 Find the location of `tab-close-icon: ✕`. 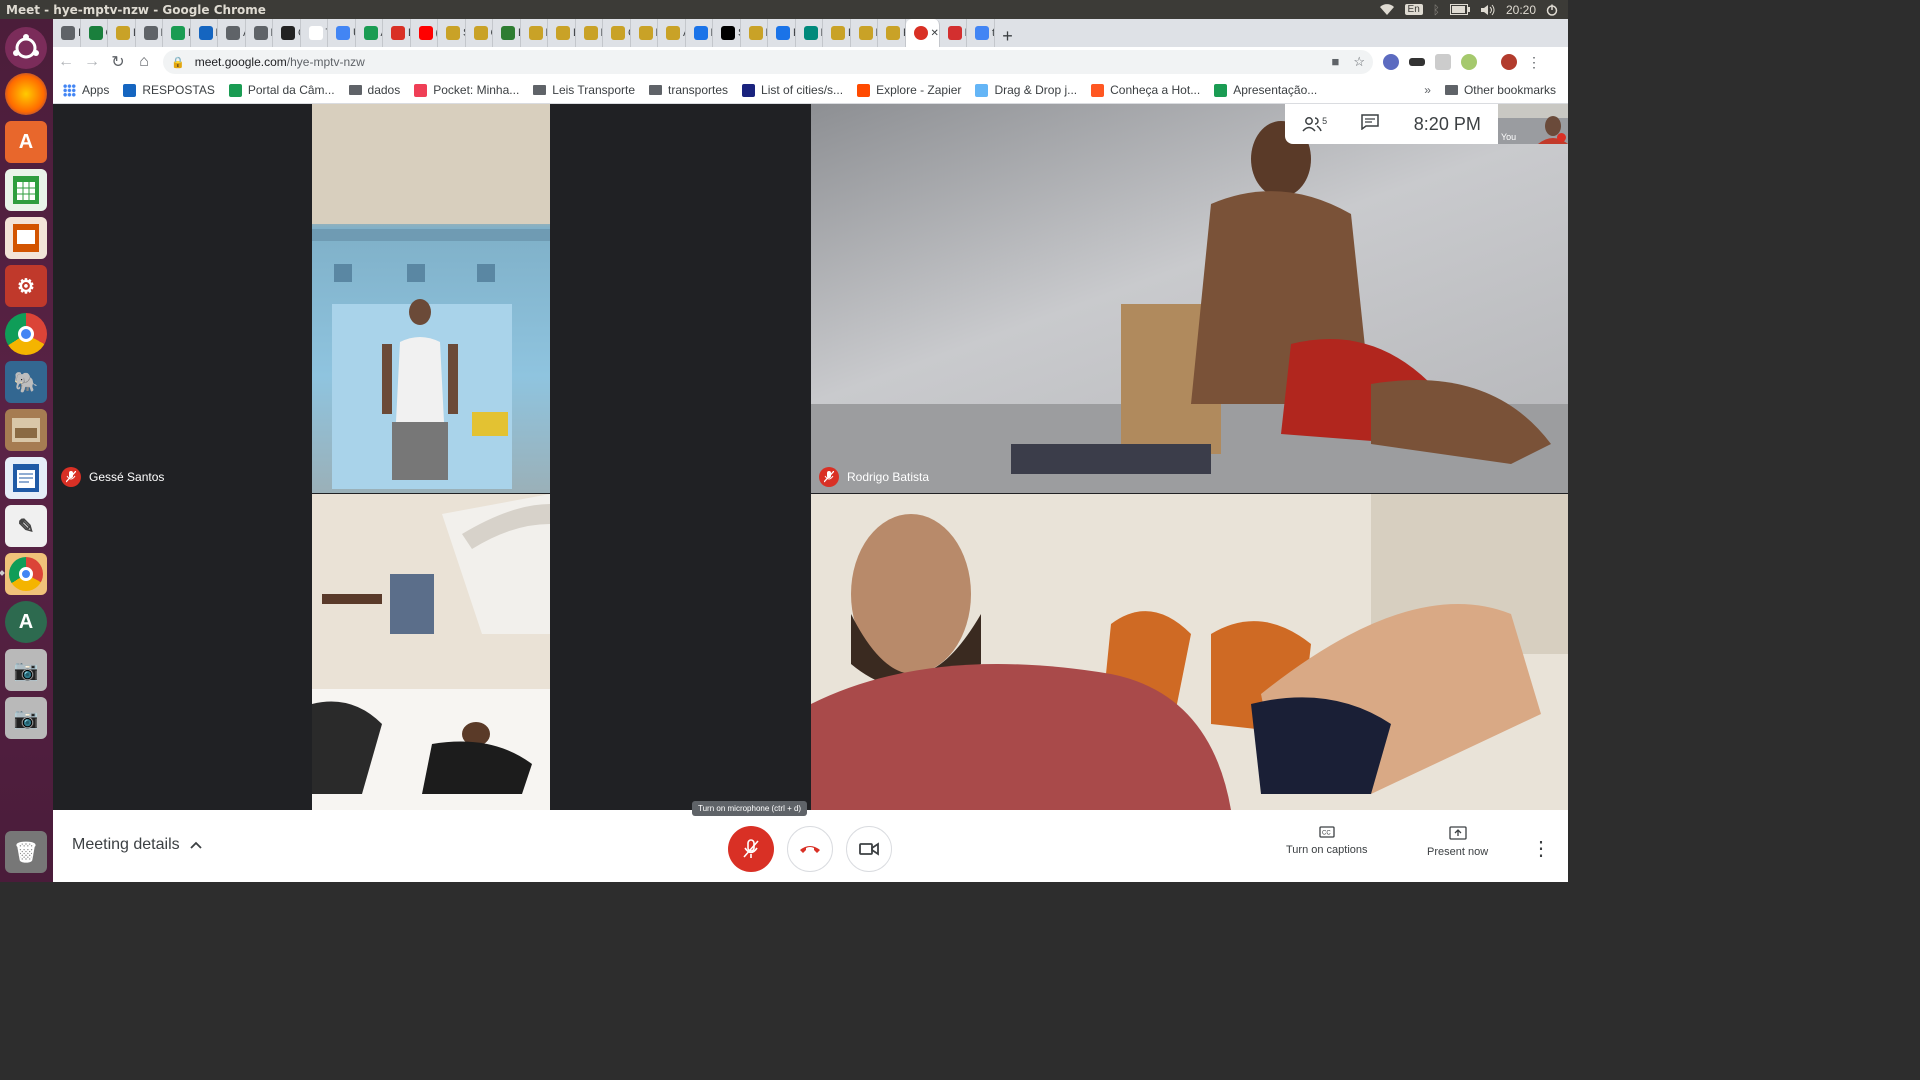

tab-close-icon: ✕ is located at coordinates (935, 33).